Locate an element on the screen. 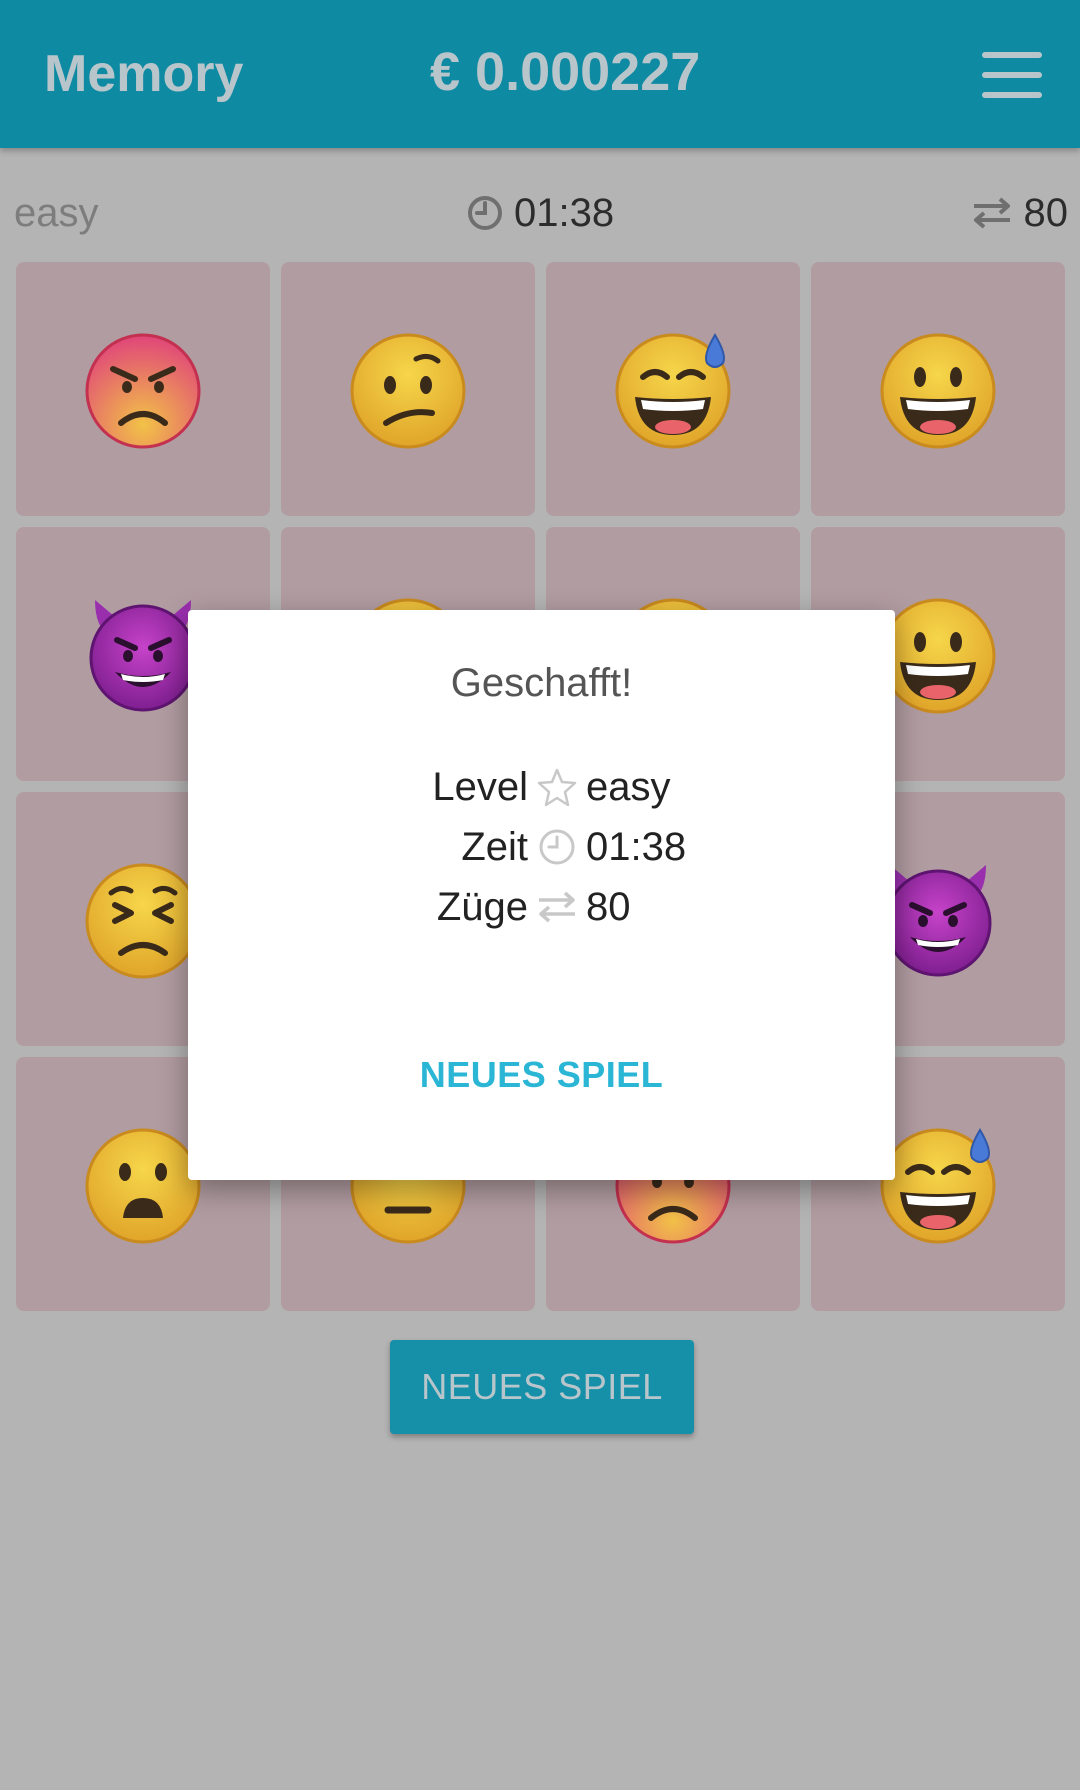 The image size is (1080, 1790). grinning-sweat-face-icon is located at coordinates (673, 391).